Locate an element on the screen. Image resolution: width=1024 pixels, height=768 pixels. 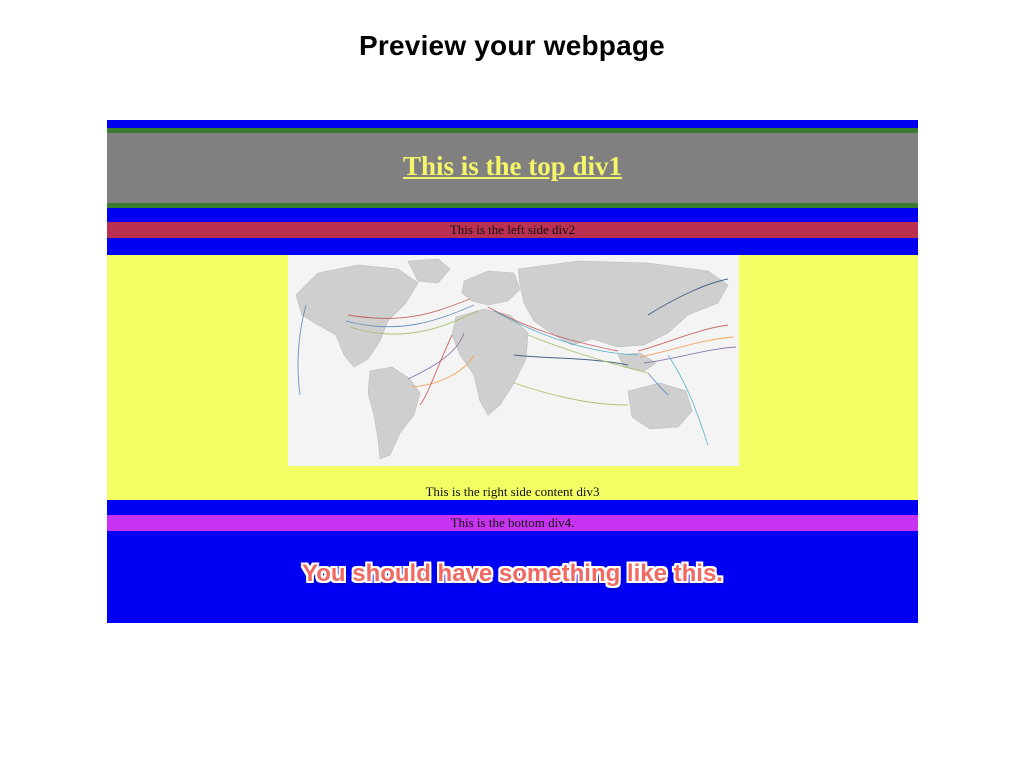
right-side-content-label: This is the right side content div3 is located at coordinates (512, 491).